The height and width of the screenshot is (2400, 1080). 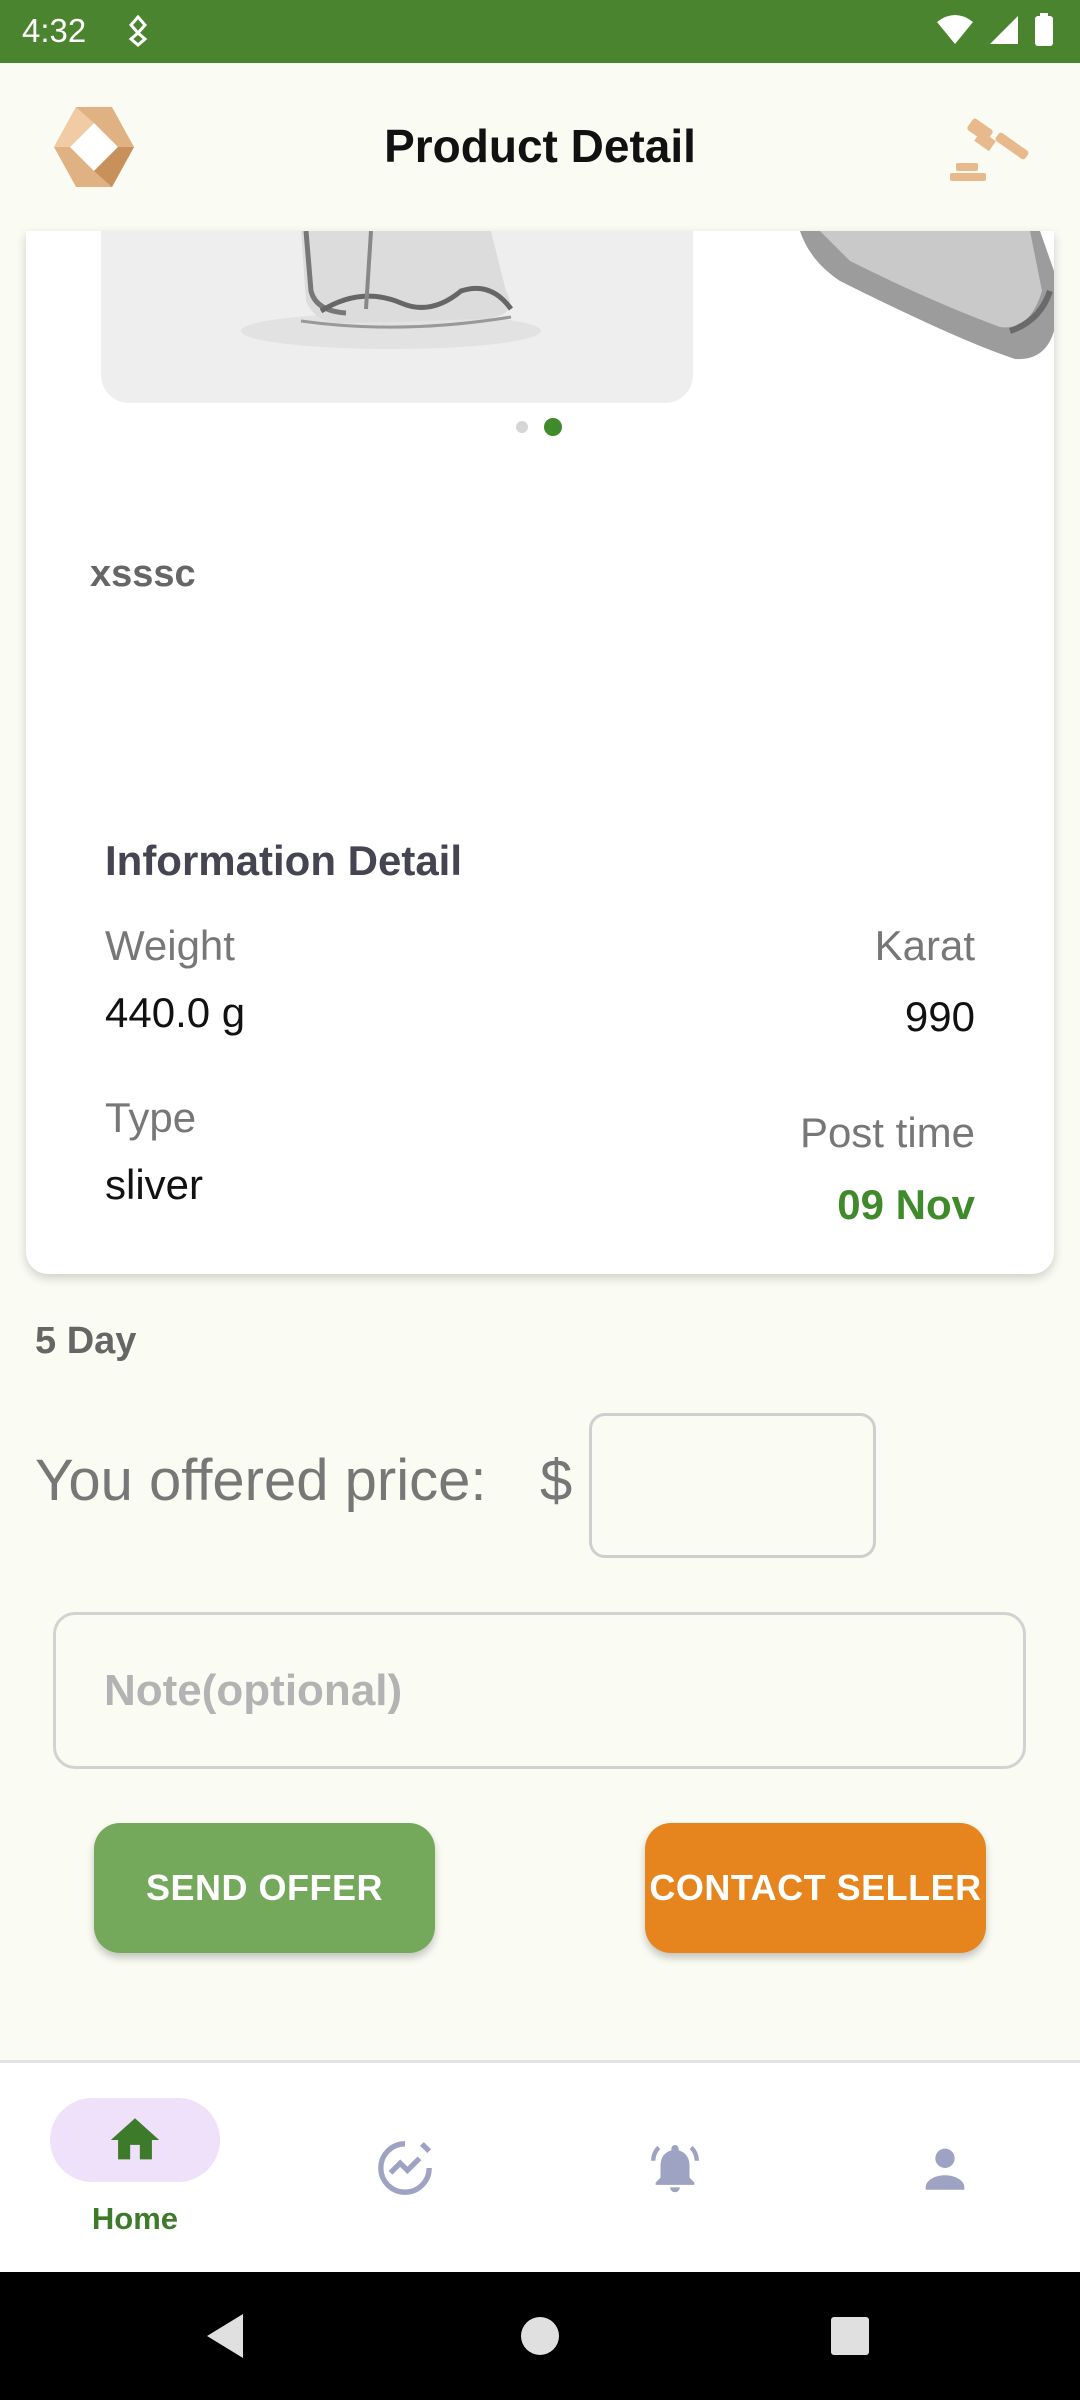 I want to click on contact-seller-button: CONTACT SELLER, so click(x=815, y=1888).